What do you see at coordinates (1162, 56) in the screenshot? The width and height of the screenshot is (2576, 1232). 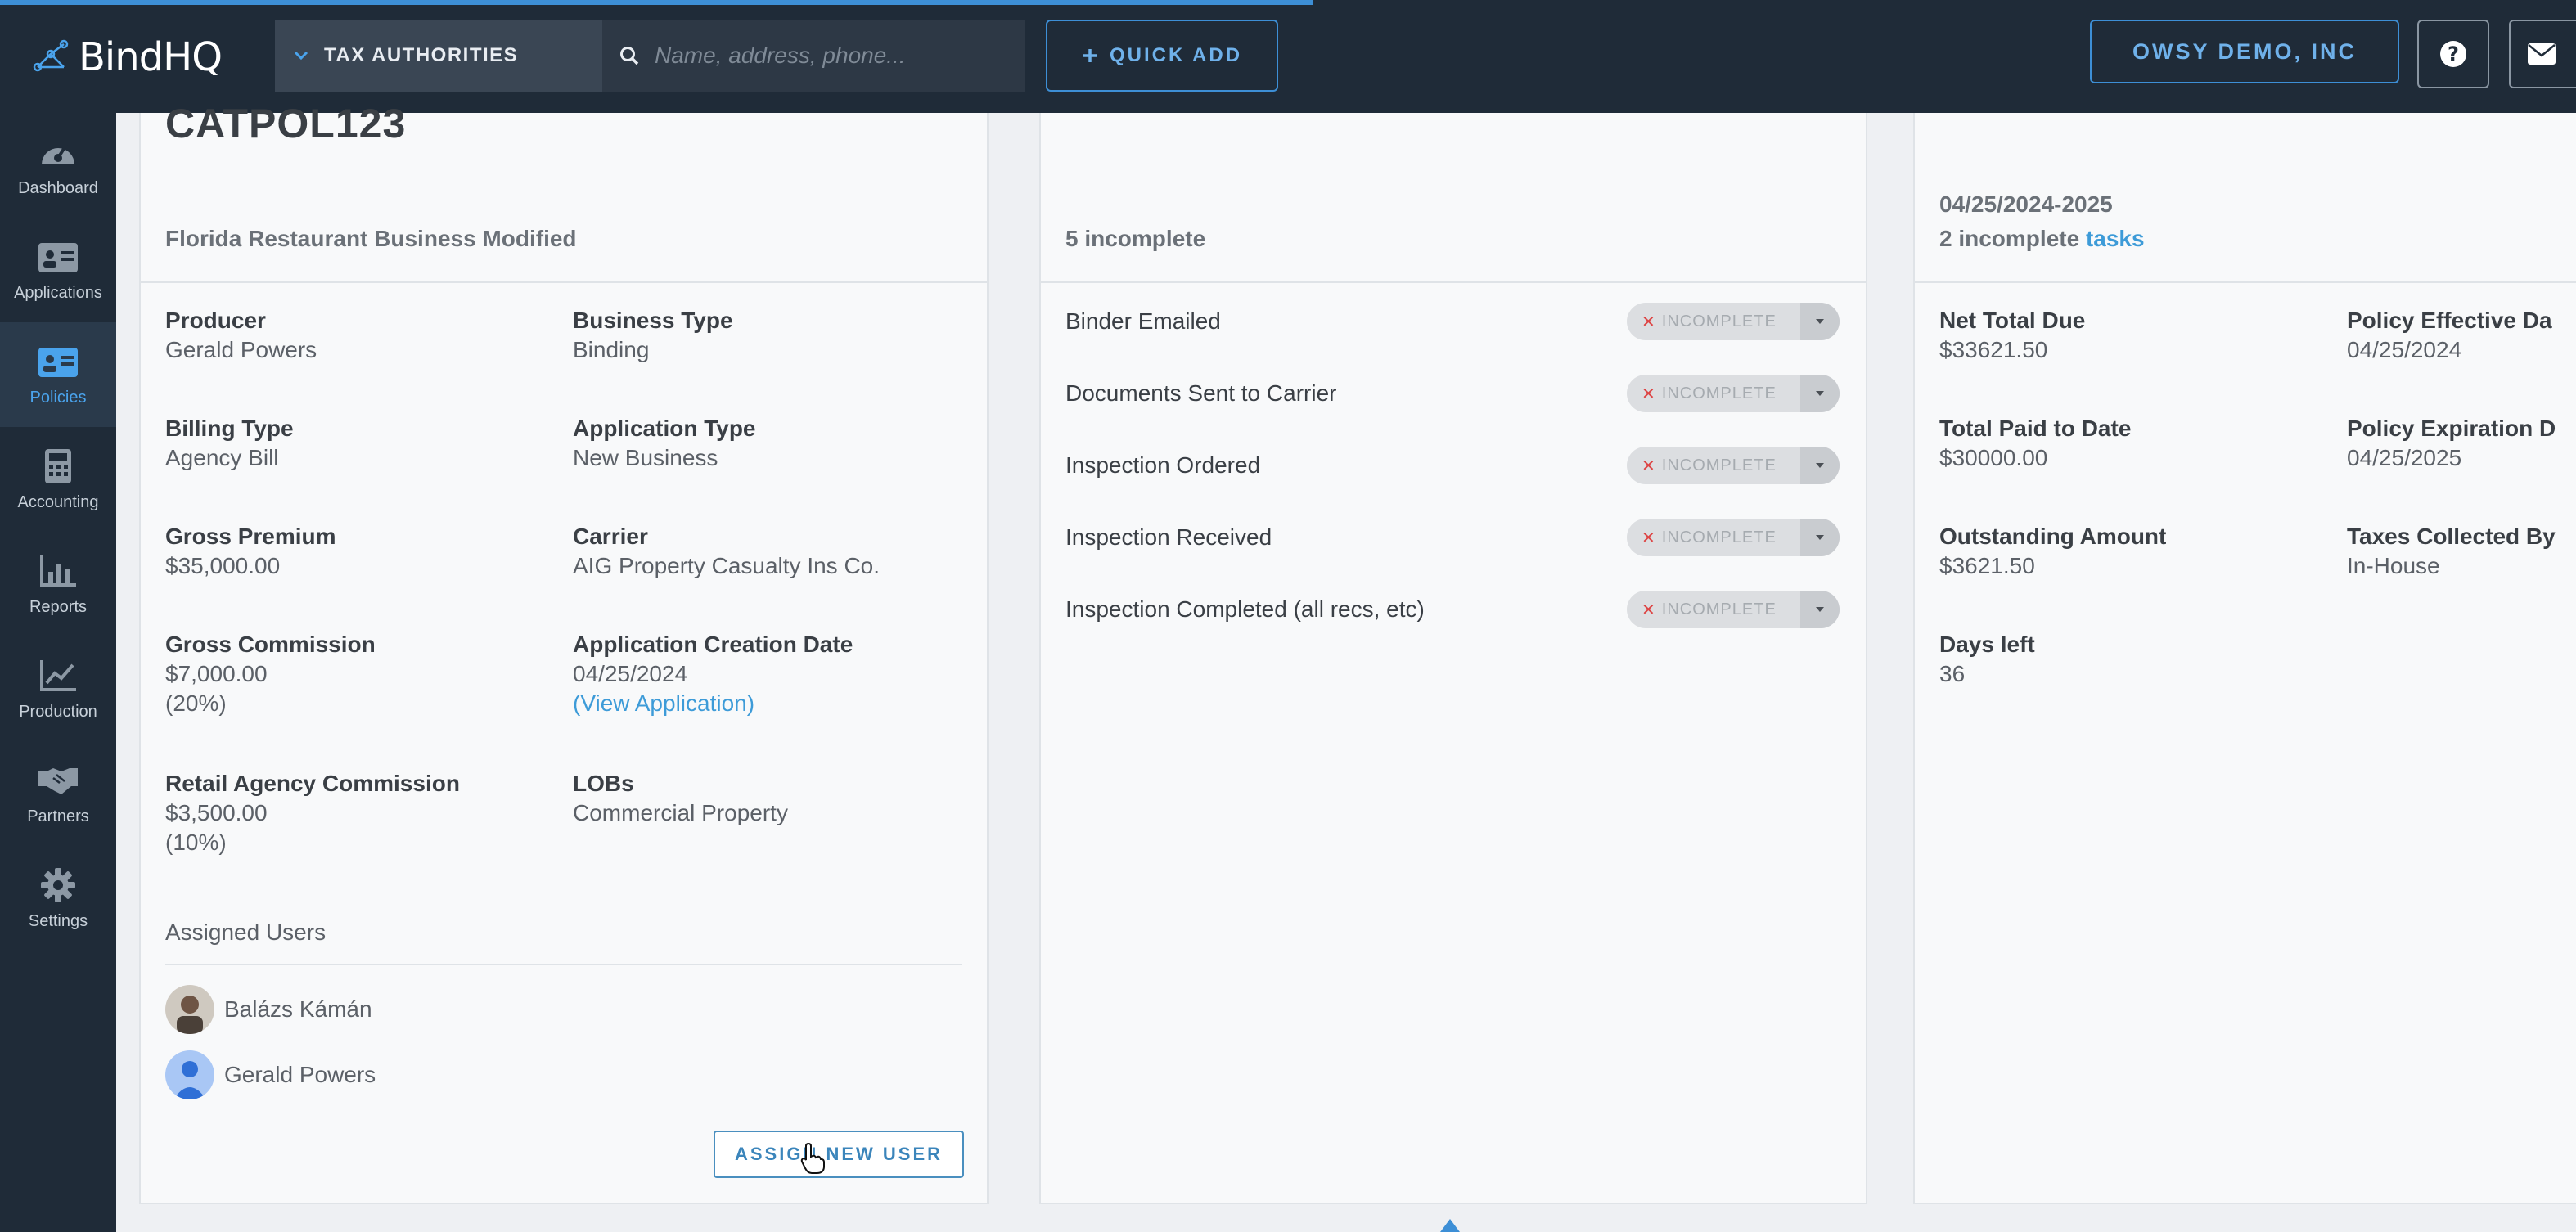 I see `quick-add-button: QUICK ADD` at bounding box center [1162, 56].